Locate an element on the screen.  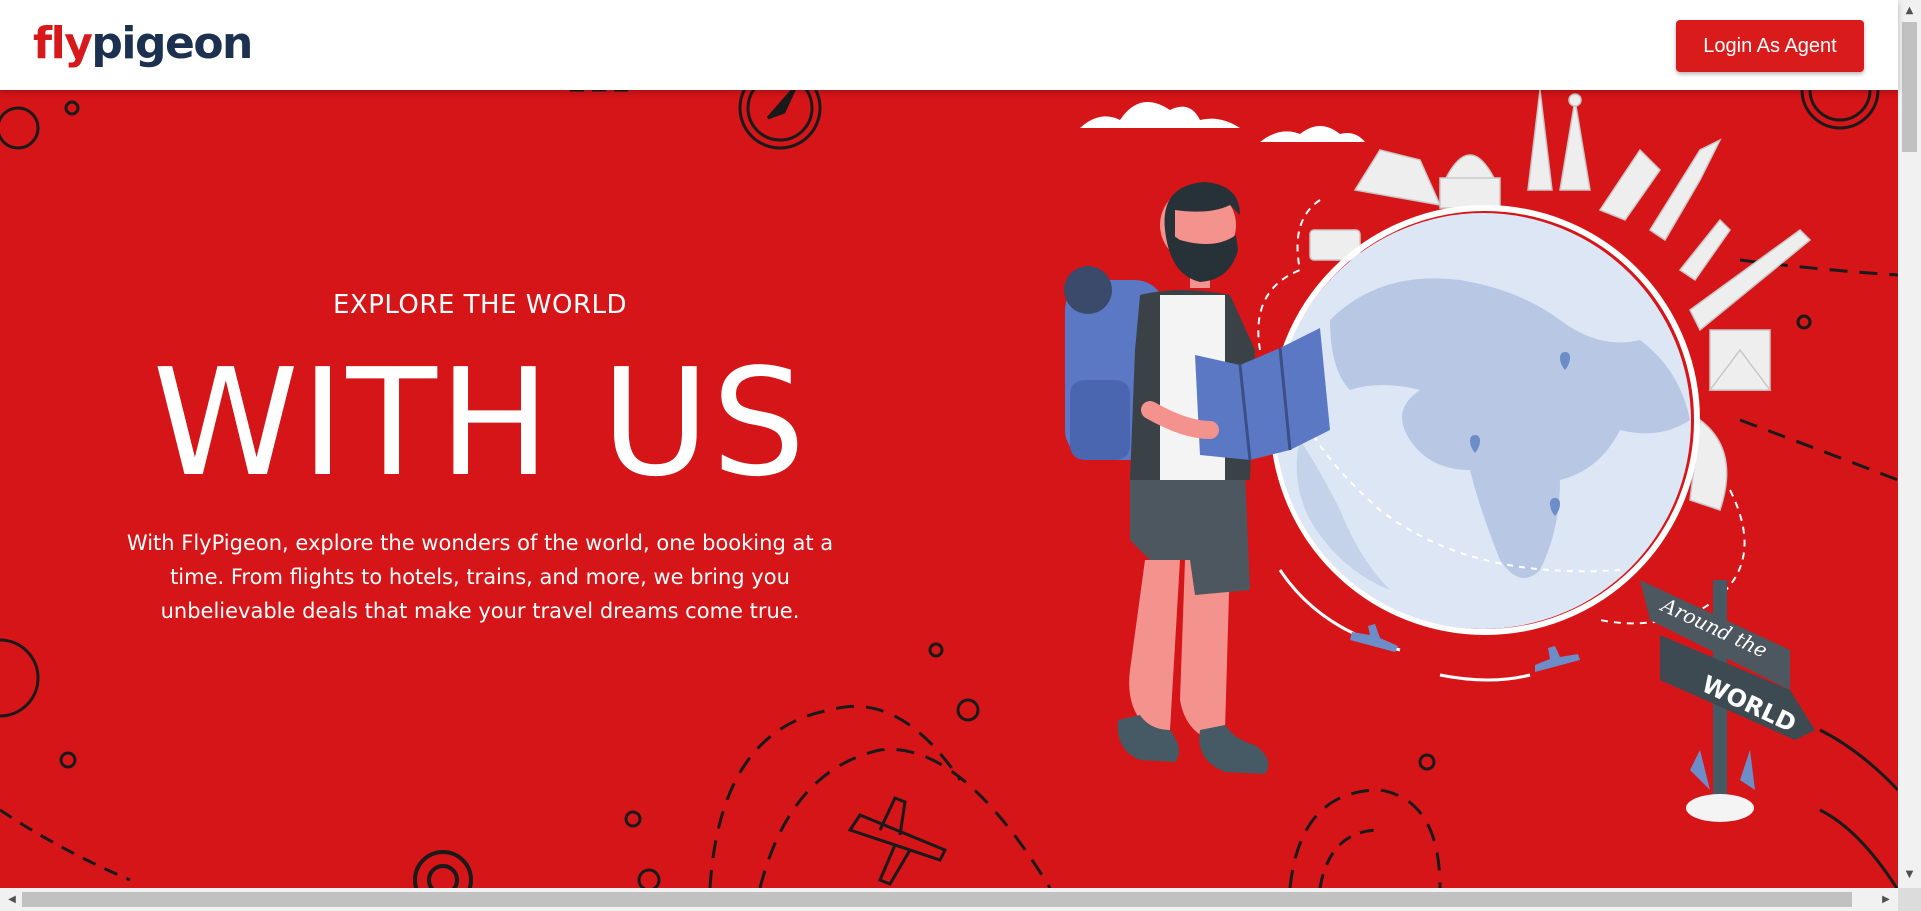
signpost-icon: Around the WORLD is located at coordinates (1727, 701).